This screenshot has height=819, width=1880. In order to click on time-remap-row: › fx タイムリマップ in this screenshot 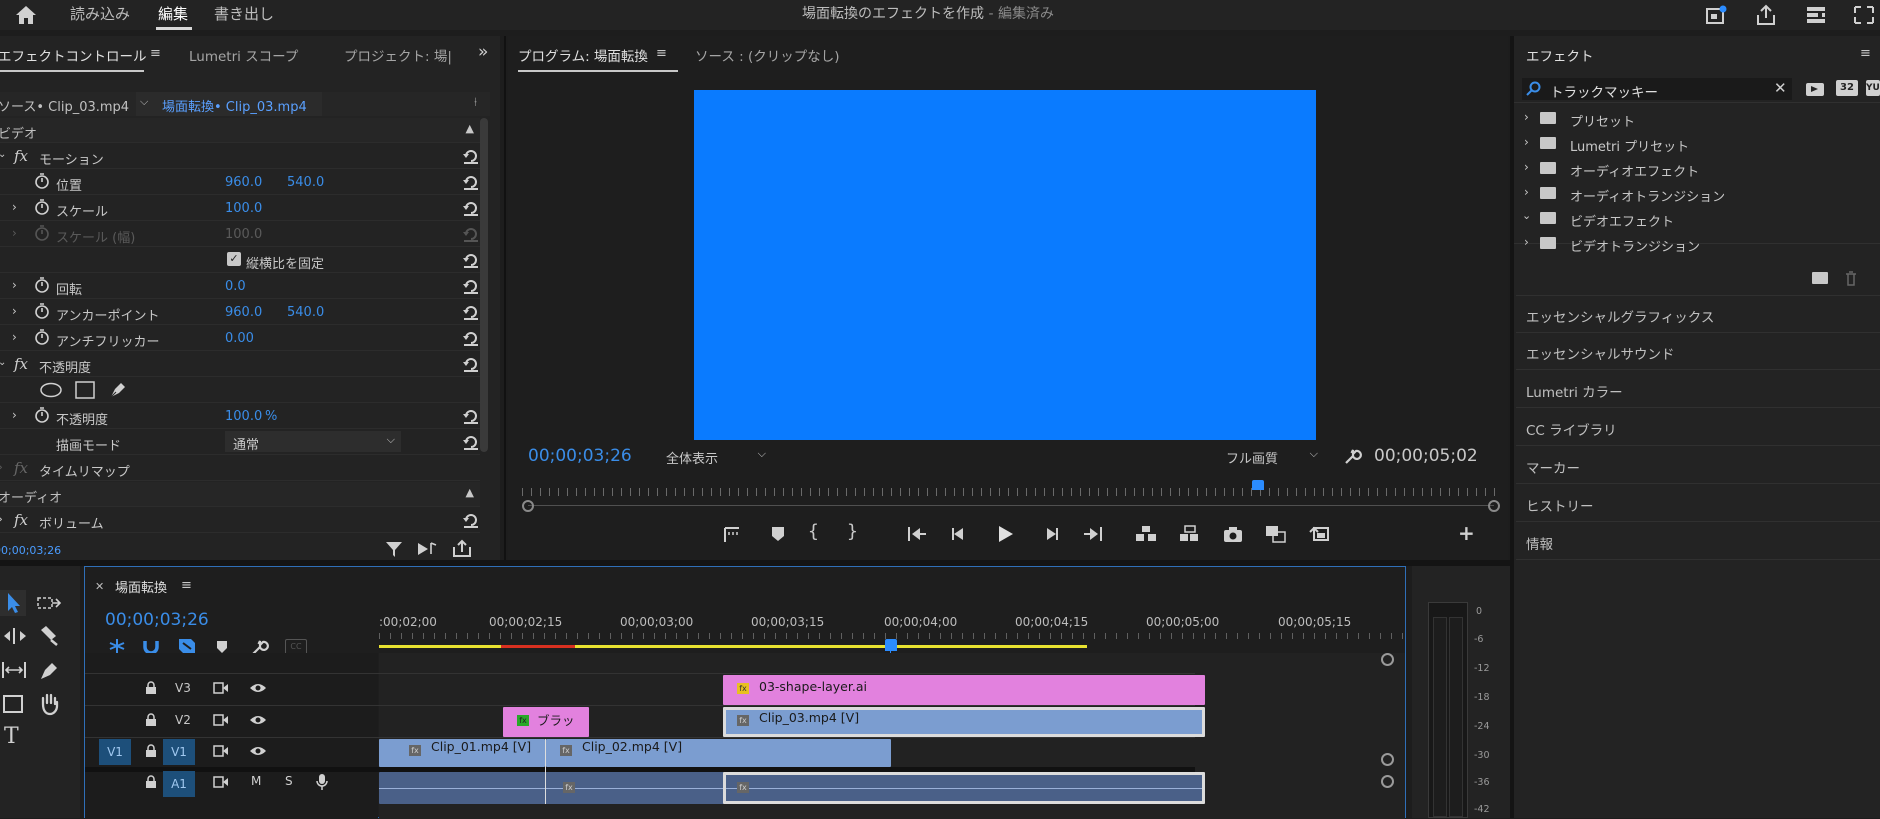, I will do `click(240, 468)`.